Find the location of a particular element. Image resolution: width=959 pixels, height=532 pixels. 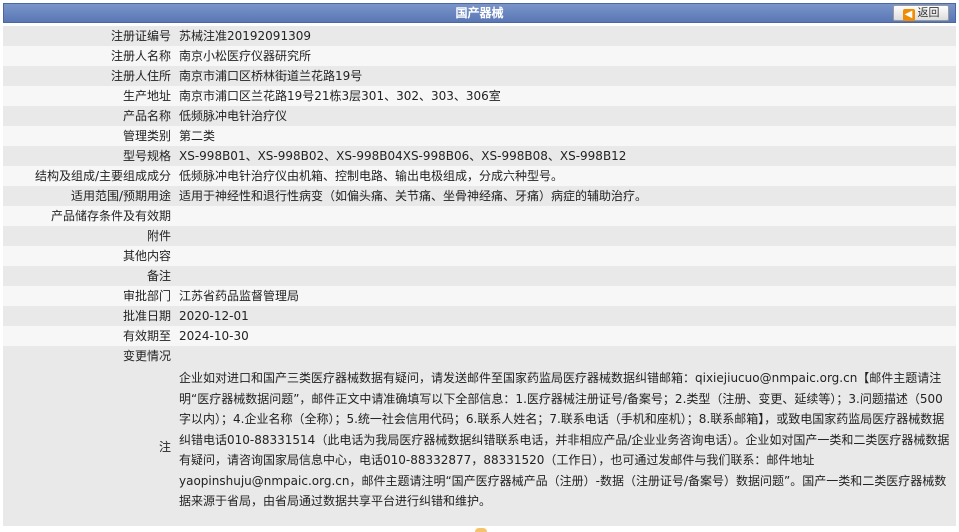

field-row: 备注 is located at coordinates (479, 276).